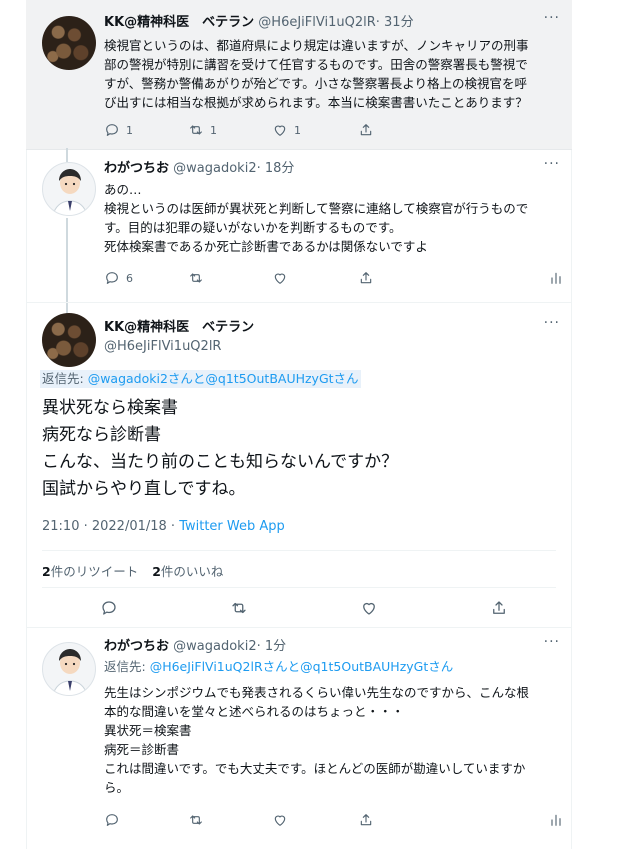 The width and height of the screenshot is (624, 849). What do you see at coordinates (395, 22) in the screenshot?
I see `tweet-time: · 31分` at bounding box center [395, 22].